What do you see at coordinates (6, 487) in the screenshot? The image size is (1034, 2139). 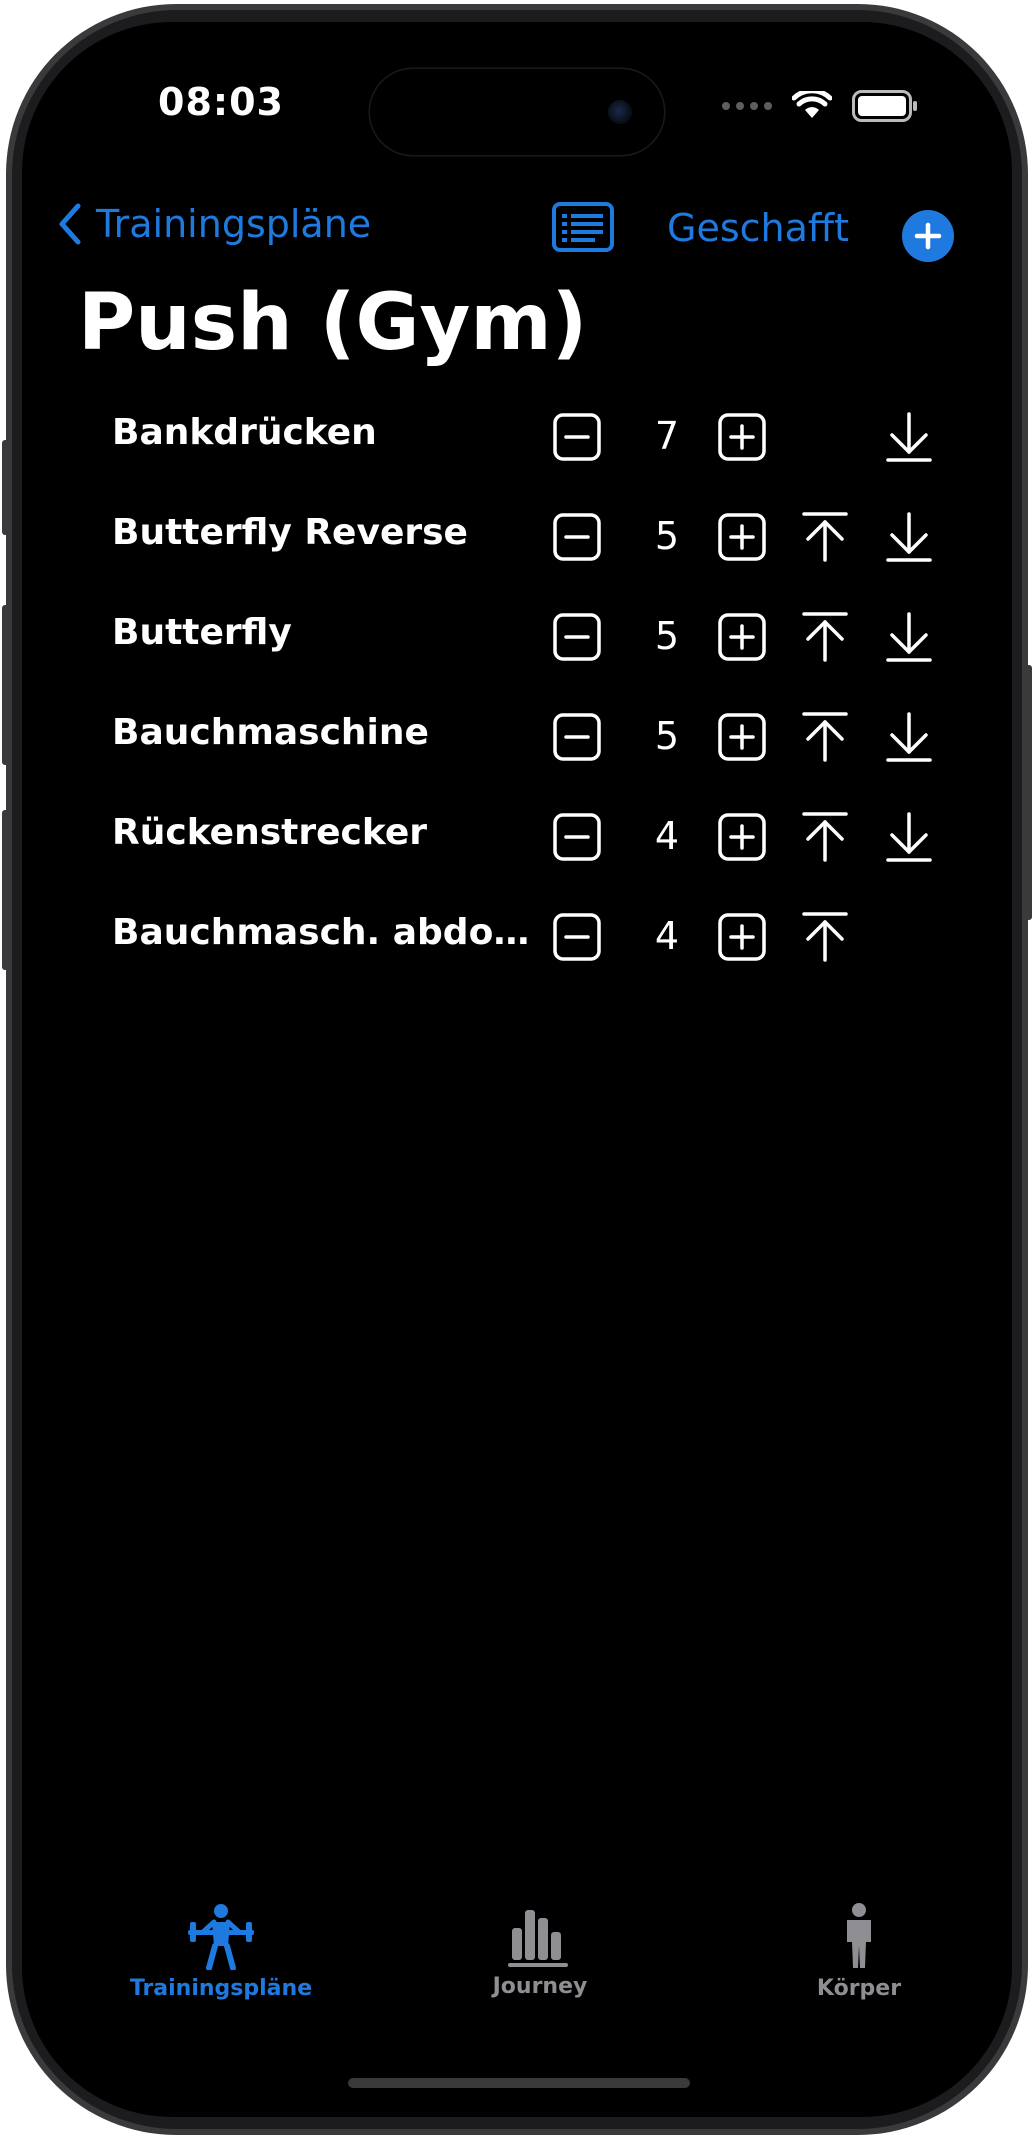 I see `action-button` at bounding box center [6, 487].